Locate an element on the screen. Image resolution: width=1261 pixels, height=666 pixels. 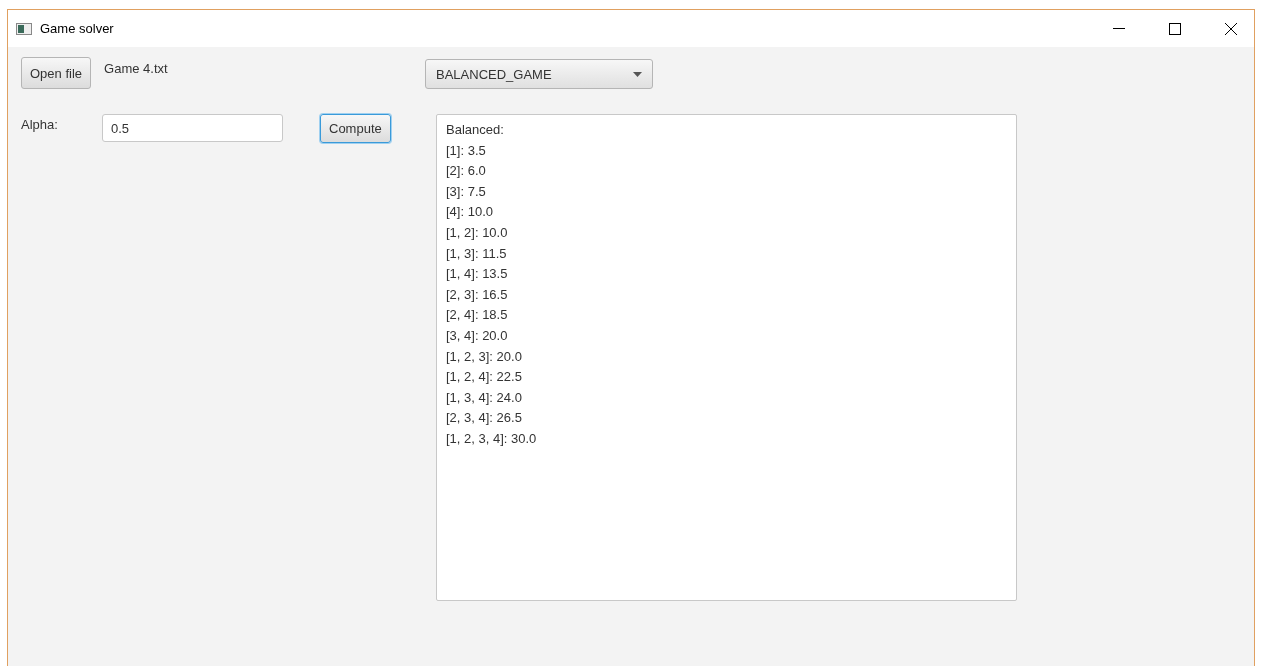
output-line: [1, 2]: 10.0 is located at coordinates (477, 232).